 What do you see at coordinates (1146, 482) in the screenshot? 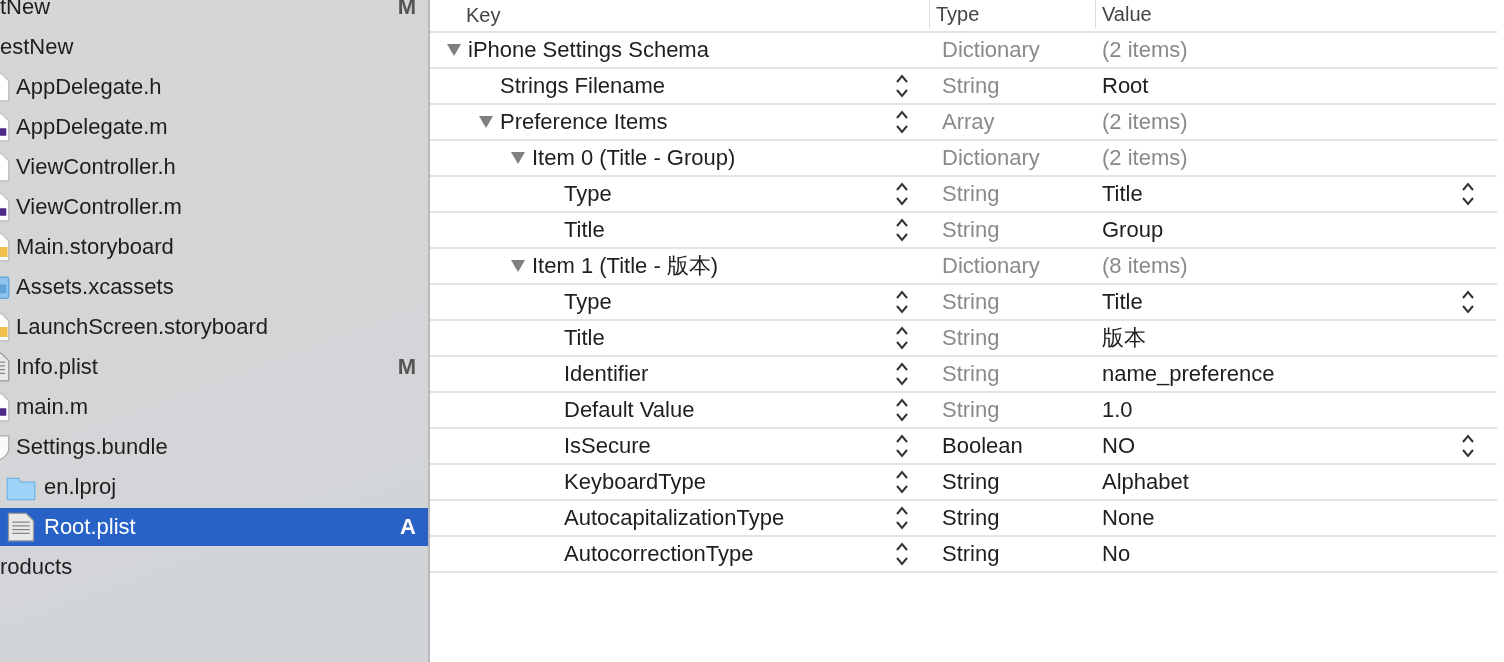
I see `value-text: Alphabet` at bounding box center [1146, 482].